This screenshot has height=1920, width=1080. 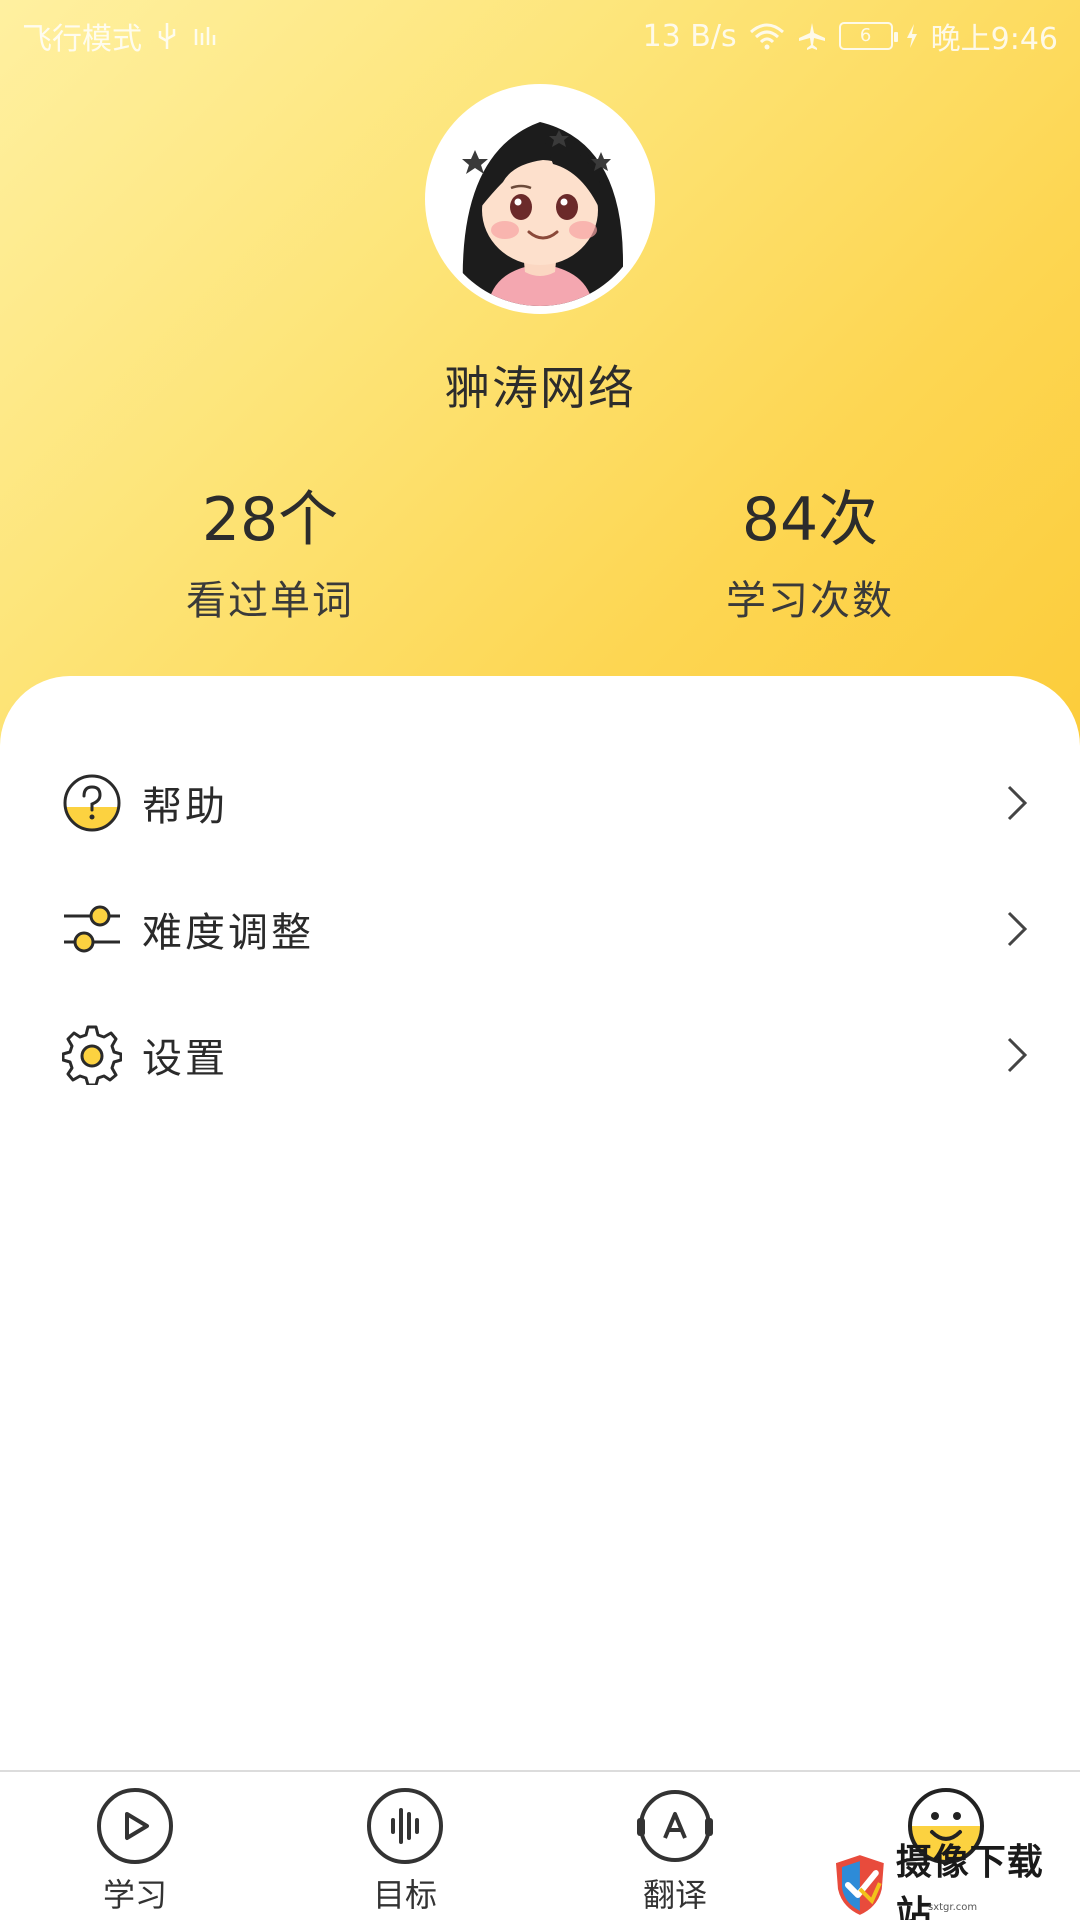 I want to click on net-speed-text: 13 B/s, so click(x=689, y=36).